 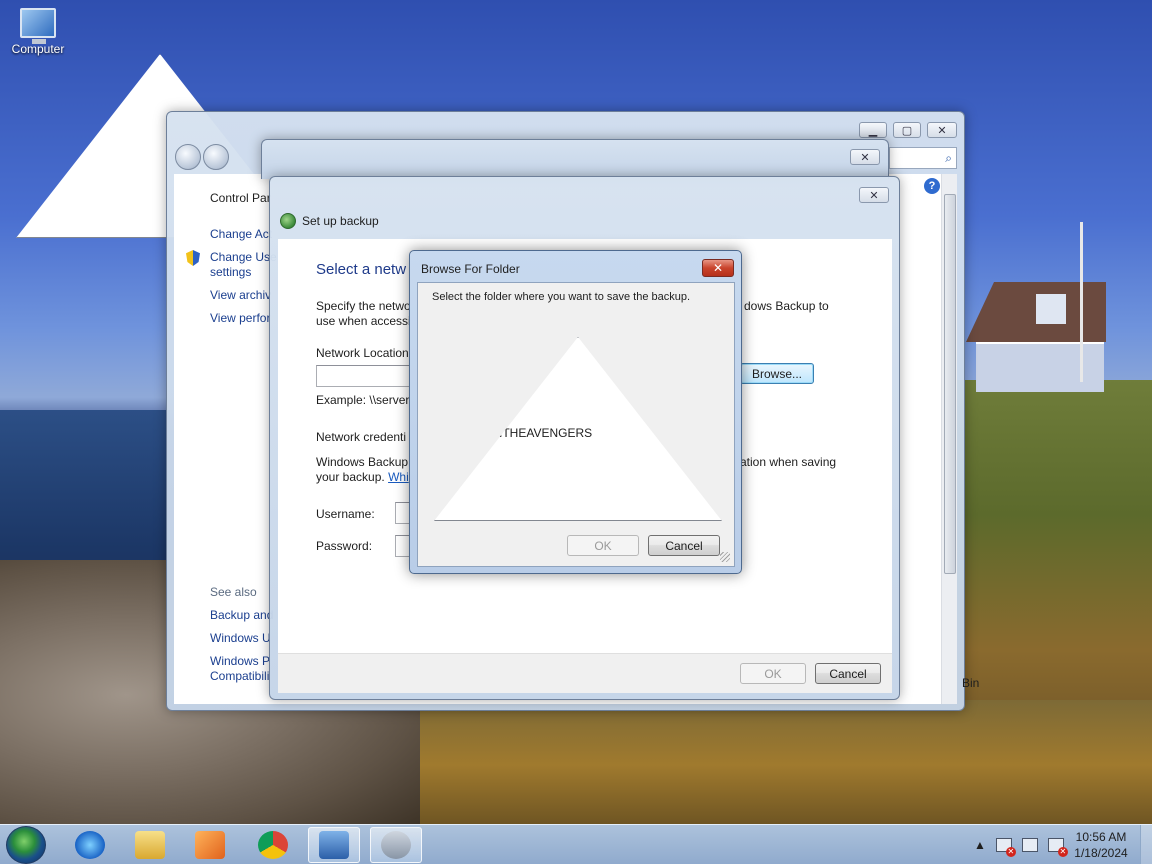 I want to click on control-panel-icon, so click(x=334, y=845).